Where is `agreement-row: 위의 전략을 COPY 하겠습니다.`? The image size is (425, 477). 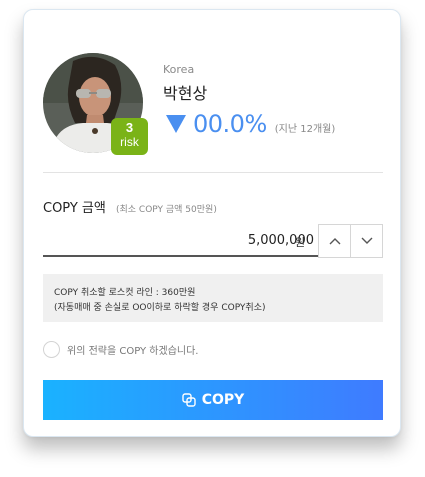 agreement-row: 위의 전략을 COPY 하겠습니다. is located at coordinates (121, 349).